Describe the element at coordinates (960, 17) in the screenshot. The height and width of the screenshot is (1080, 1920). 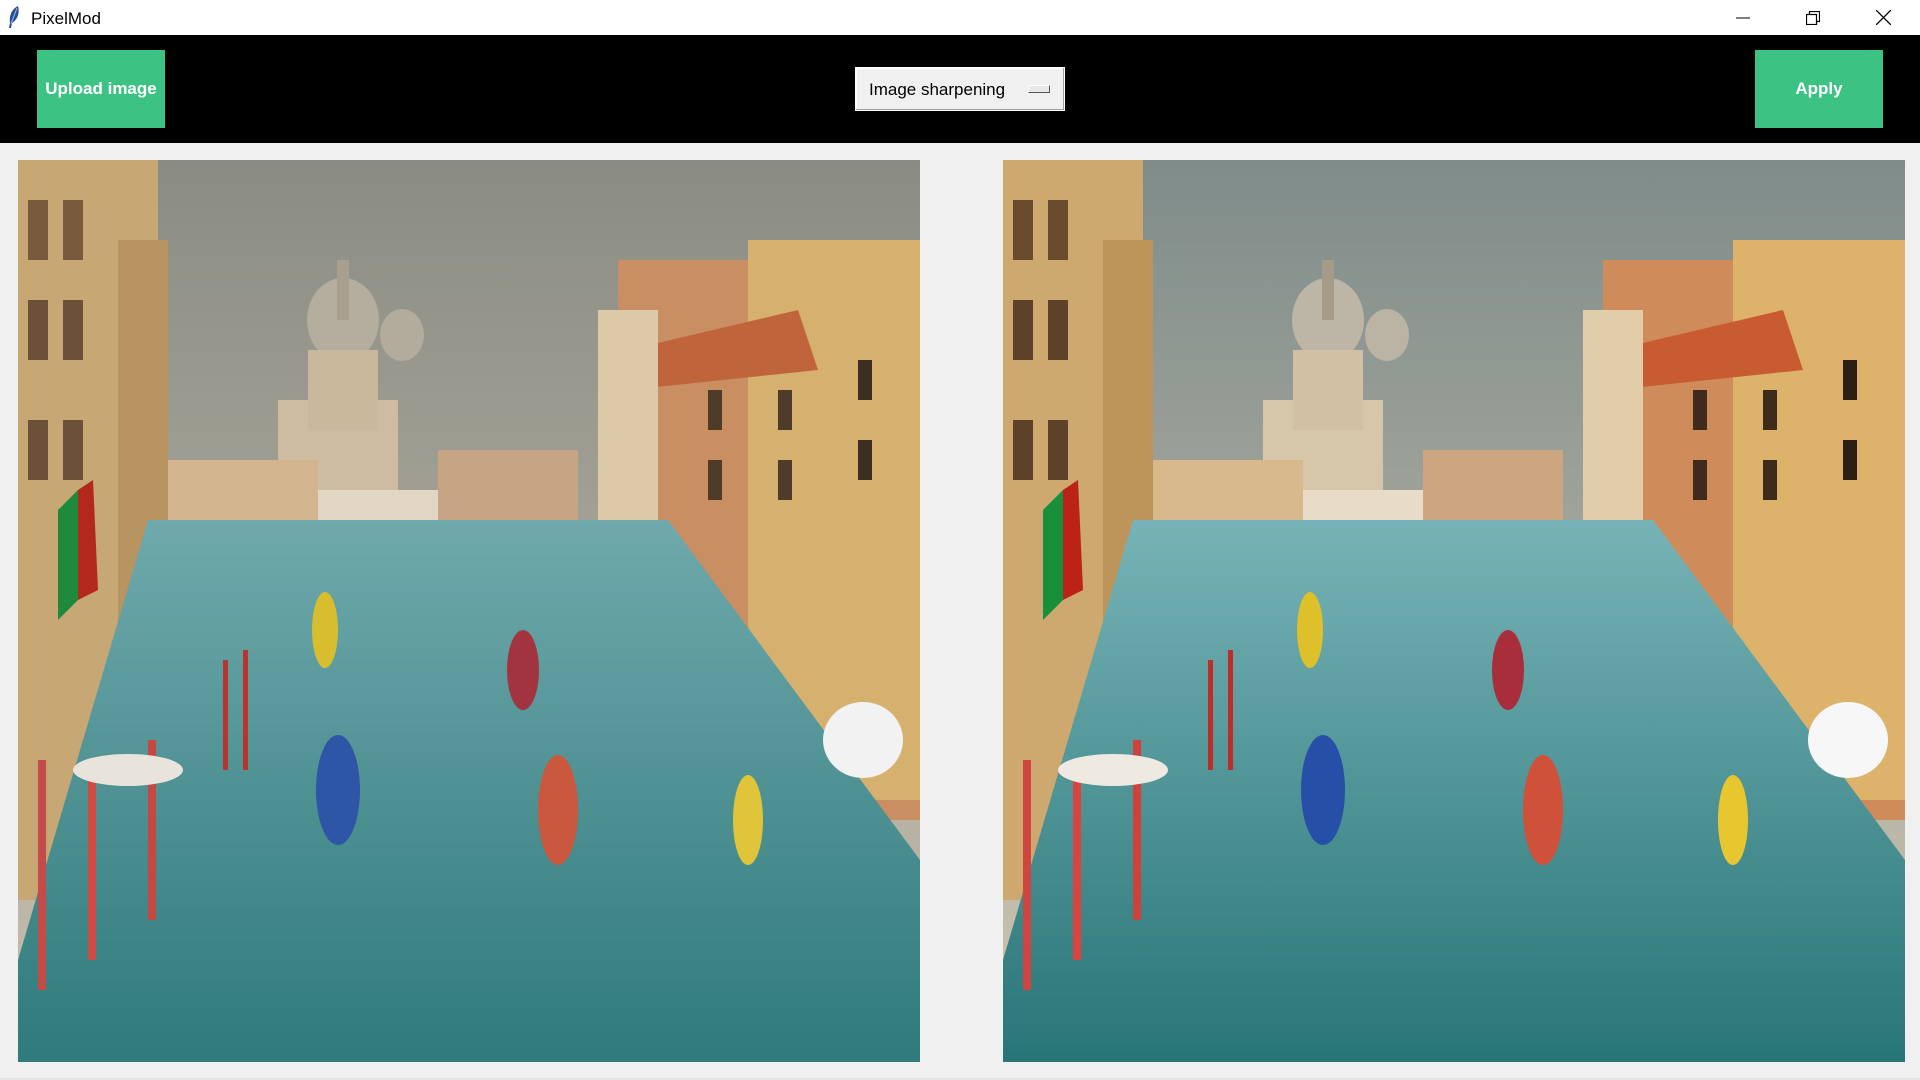
I see `title-bar: PixelMod` at that location.